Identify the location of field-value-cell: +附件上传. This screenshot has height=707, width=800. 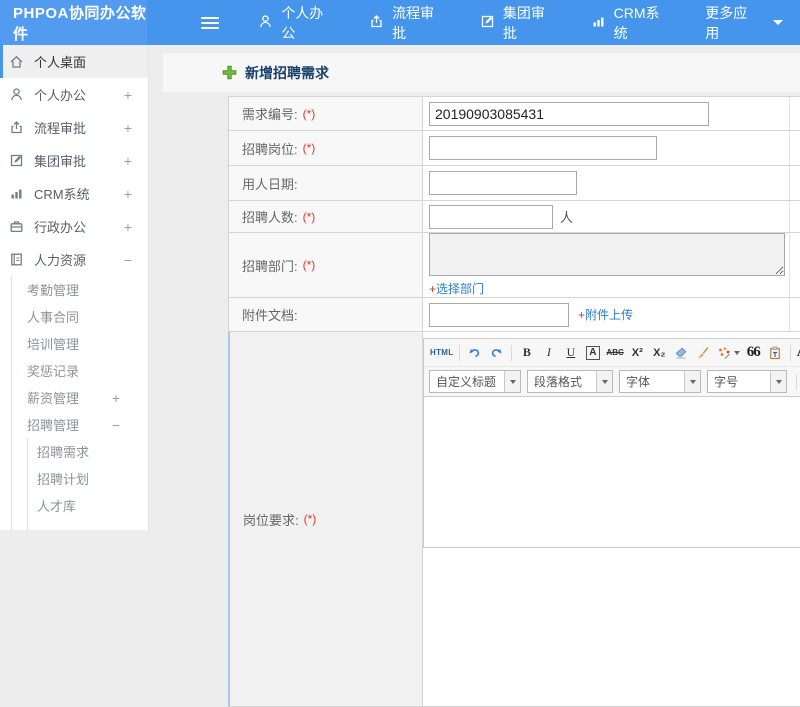
(606, 314).